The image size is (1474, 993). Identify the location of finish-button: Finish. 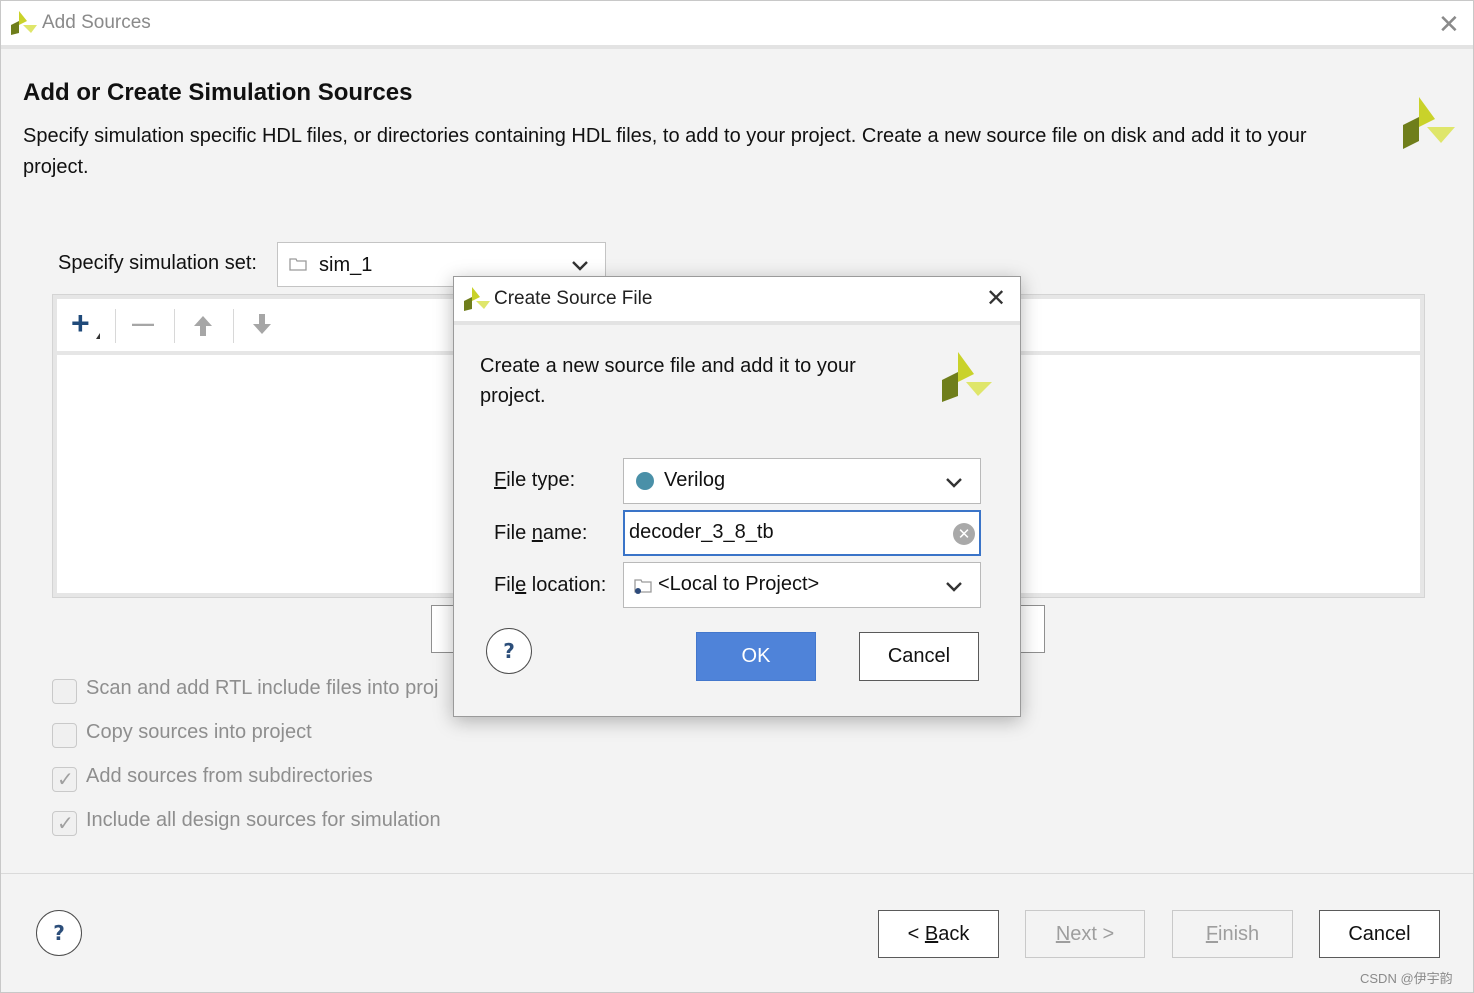
(1232, 934).